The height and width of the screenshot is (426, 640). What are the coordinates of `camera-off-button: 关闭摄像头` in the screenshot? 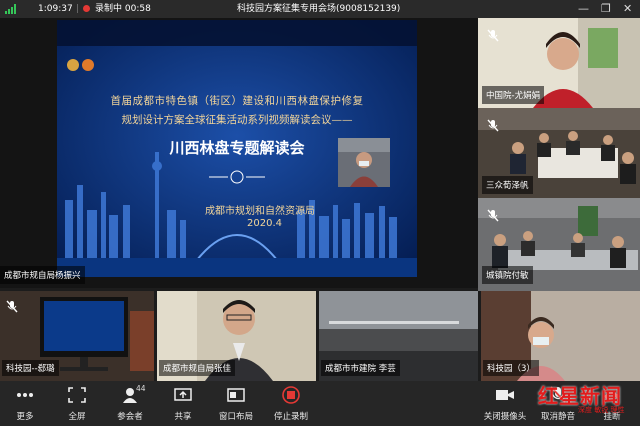 It's located at (505, 403).